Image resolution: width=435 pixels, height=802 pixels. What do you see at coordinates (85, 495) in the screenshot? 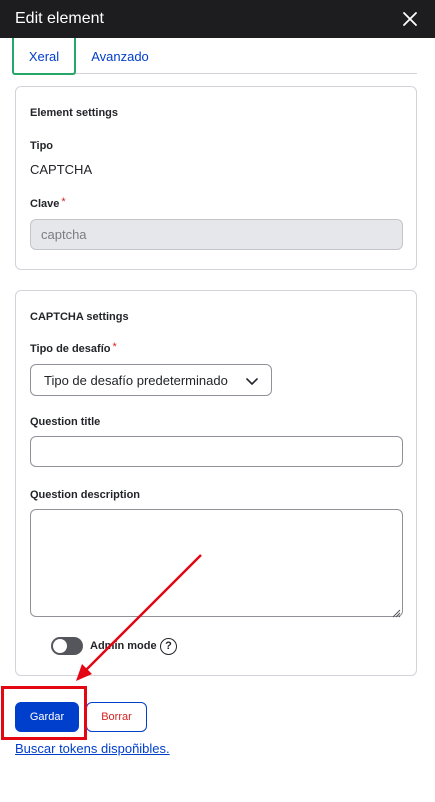
I see `question-description-label: Question description` at bounding box center [85, 495].